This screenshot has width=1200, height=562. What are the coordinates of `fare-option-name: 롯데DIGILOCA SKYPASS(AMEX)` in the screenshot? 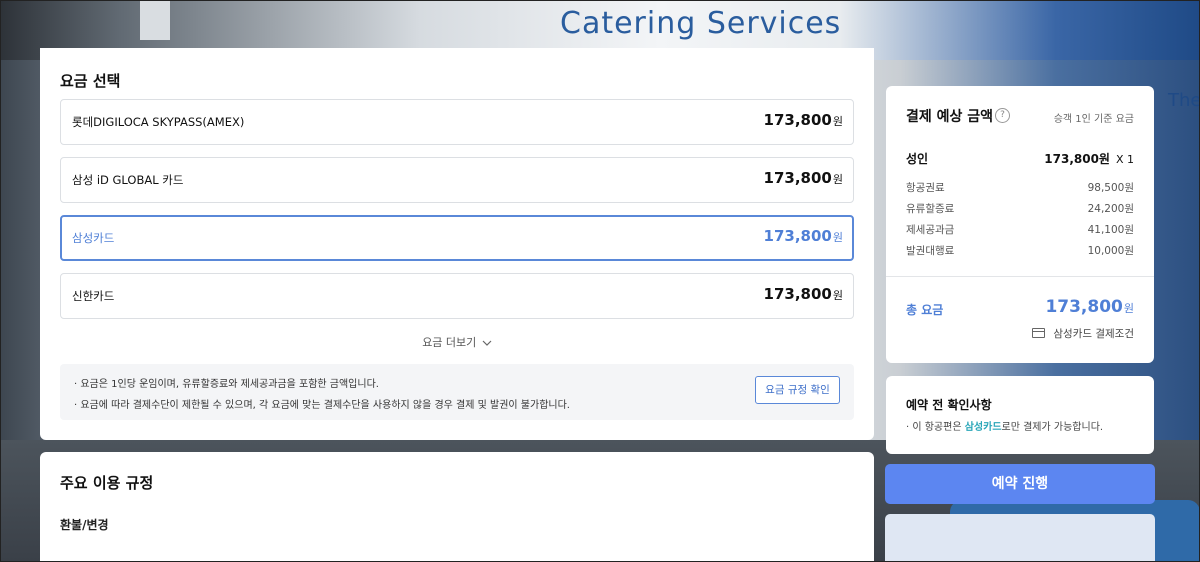 It's located at (158, 122).